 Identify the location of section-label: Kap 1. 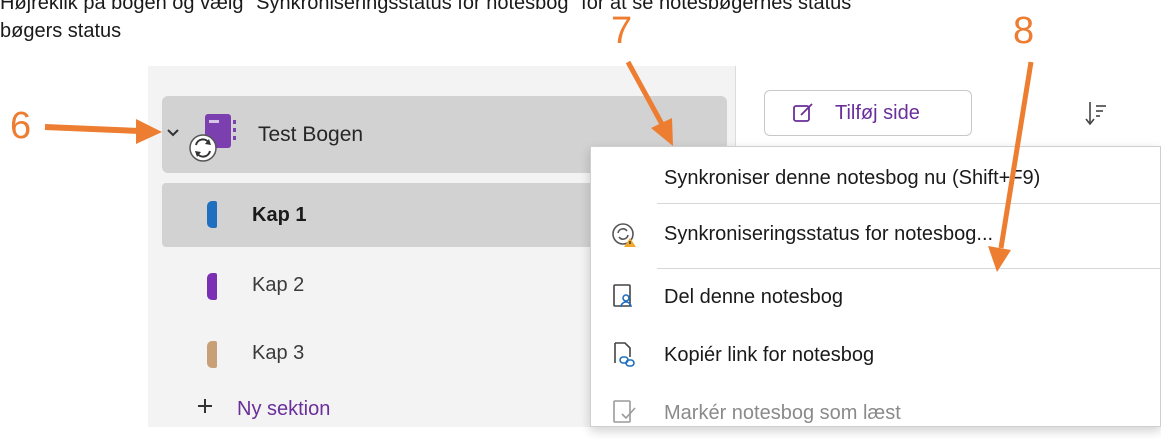
(279, 215).